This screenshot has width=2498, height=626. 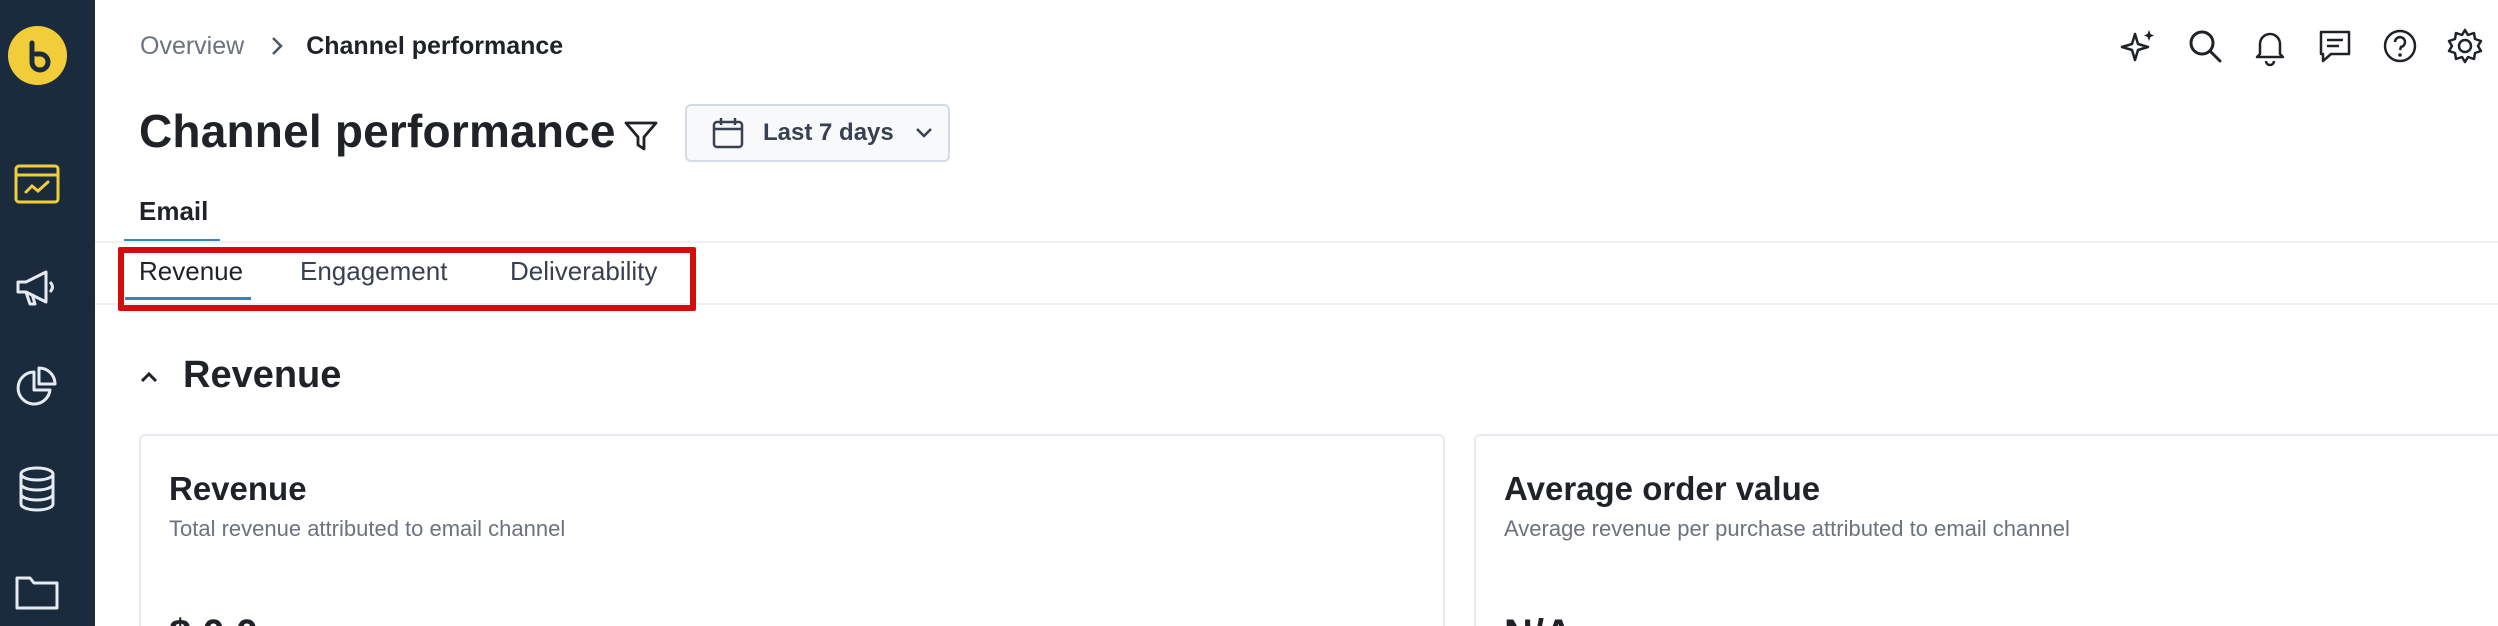 I want to click on breadcrumb-current: Channel performance, so click(x=435, y=45).